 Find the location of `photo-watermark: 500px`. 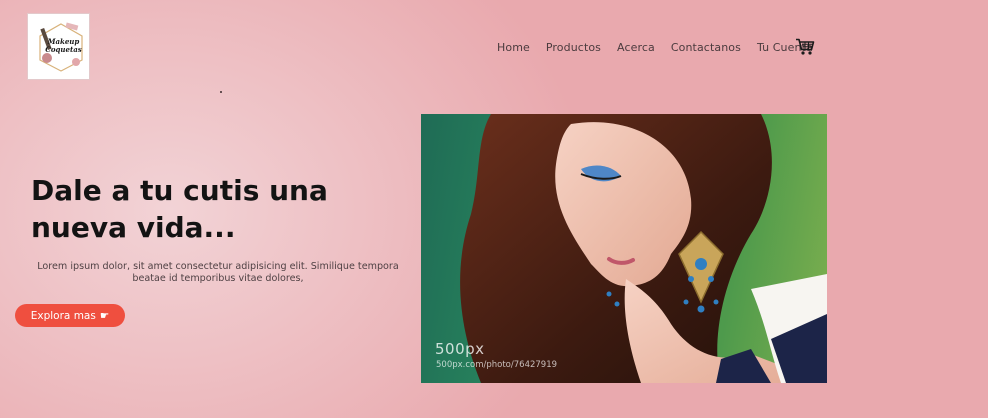

photo-watermark: 500px is located at coordinates (460, 349).